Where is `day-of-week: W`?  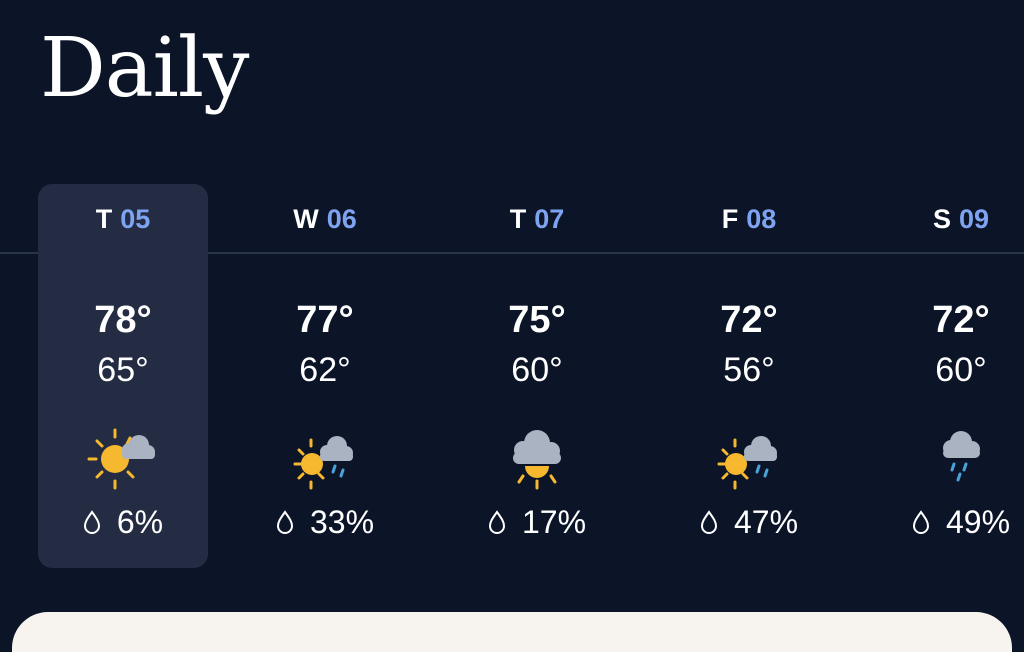
day-of-week: W is located at coordinates (306, 219).